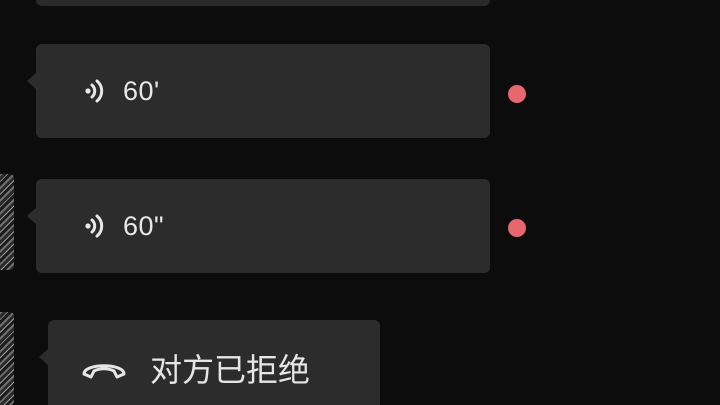 This screenshot has width=720, height=405. I want to click on previous-message-bubble, so click(263, 3).